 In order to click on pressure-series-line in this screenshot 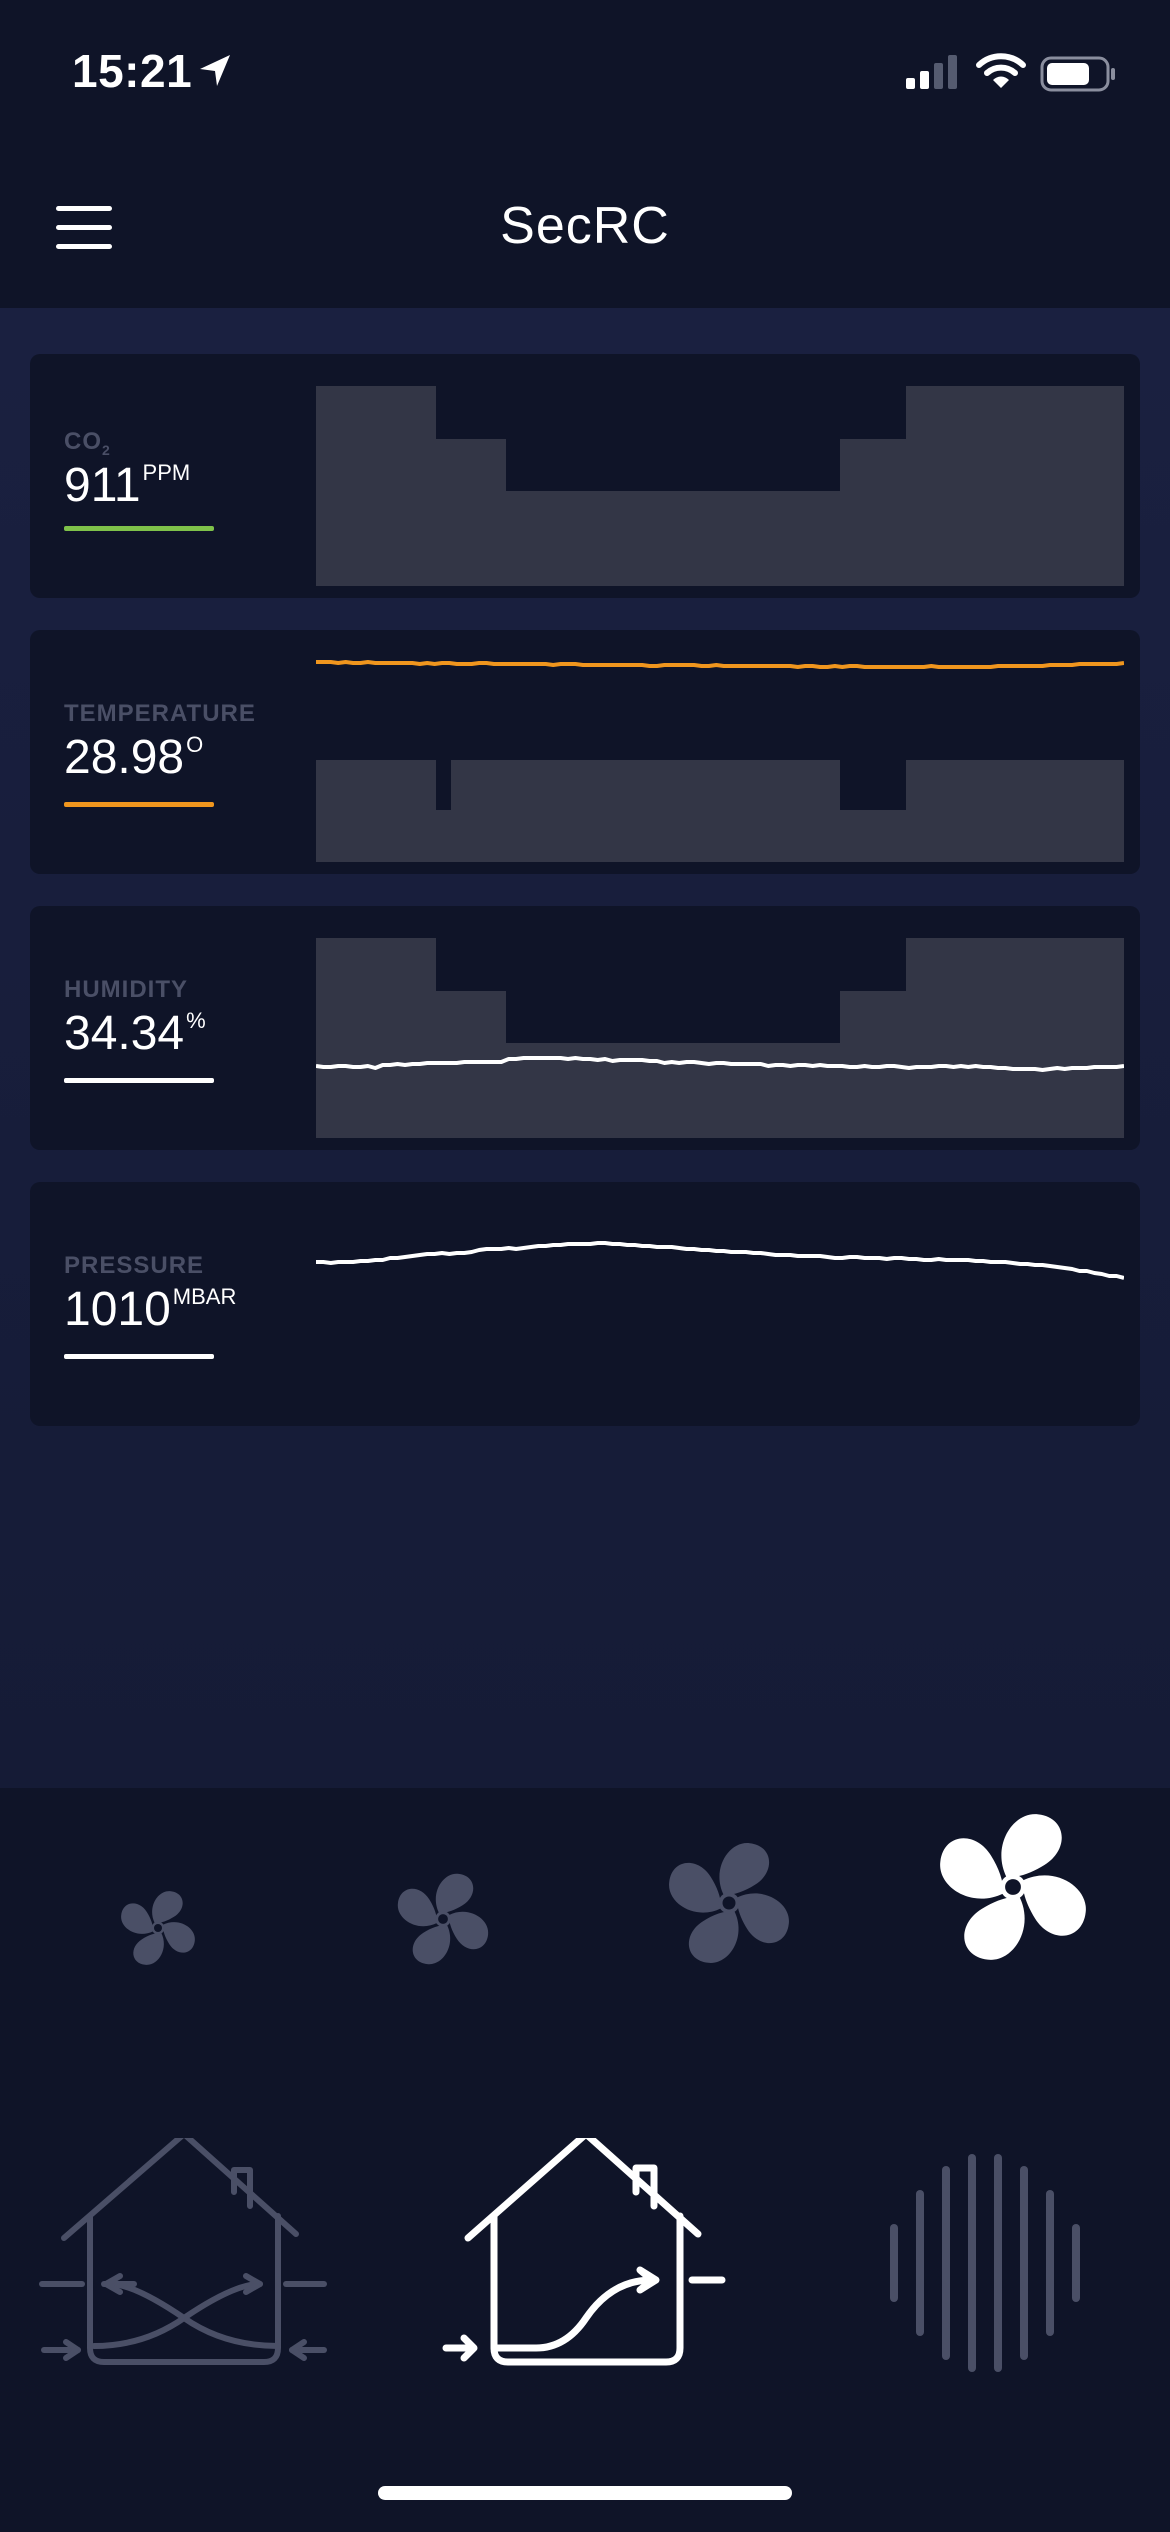, I will do `click(720, 1260)`.